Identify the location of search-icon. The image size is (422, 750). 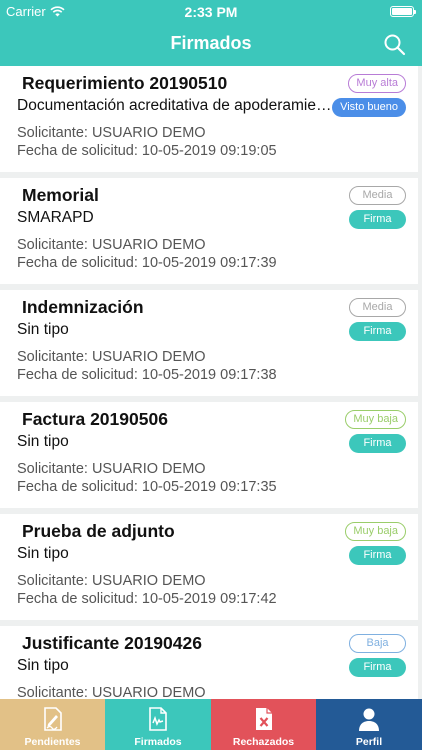
(395, 45).